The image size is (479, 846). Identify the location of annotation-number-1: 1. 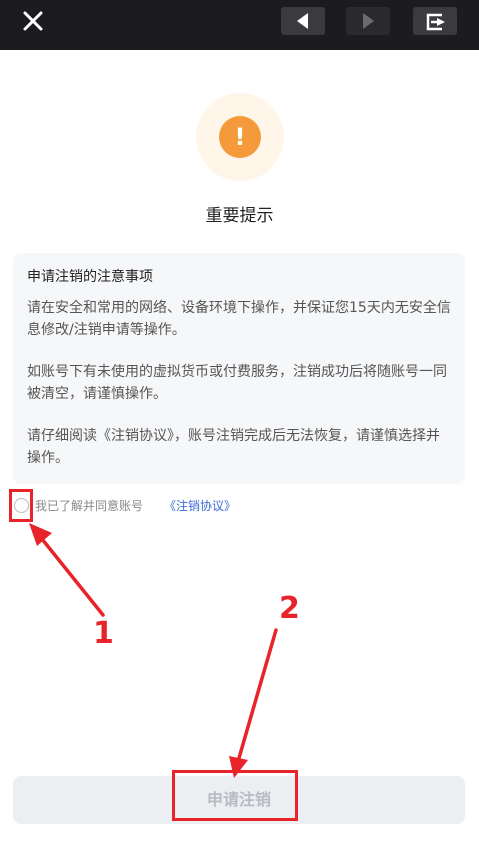
(103, 633).